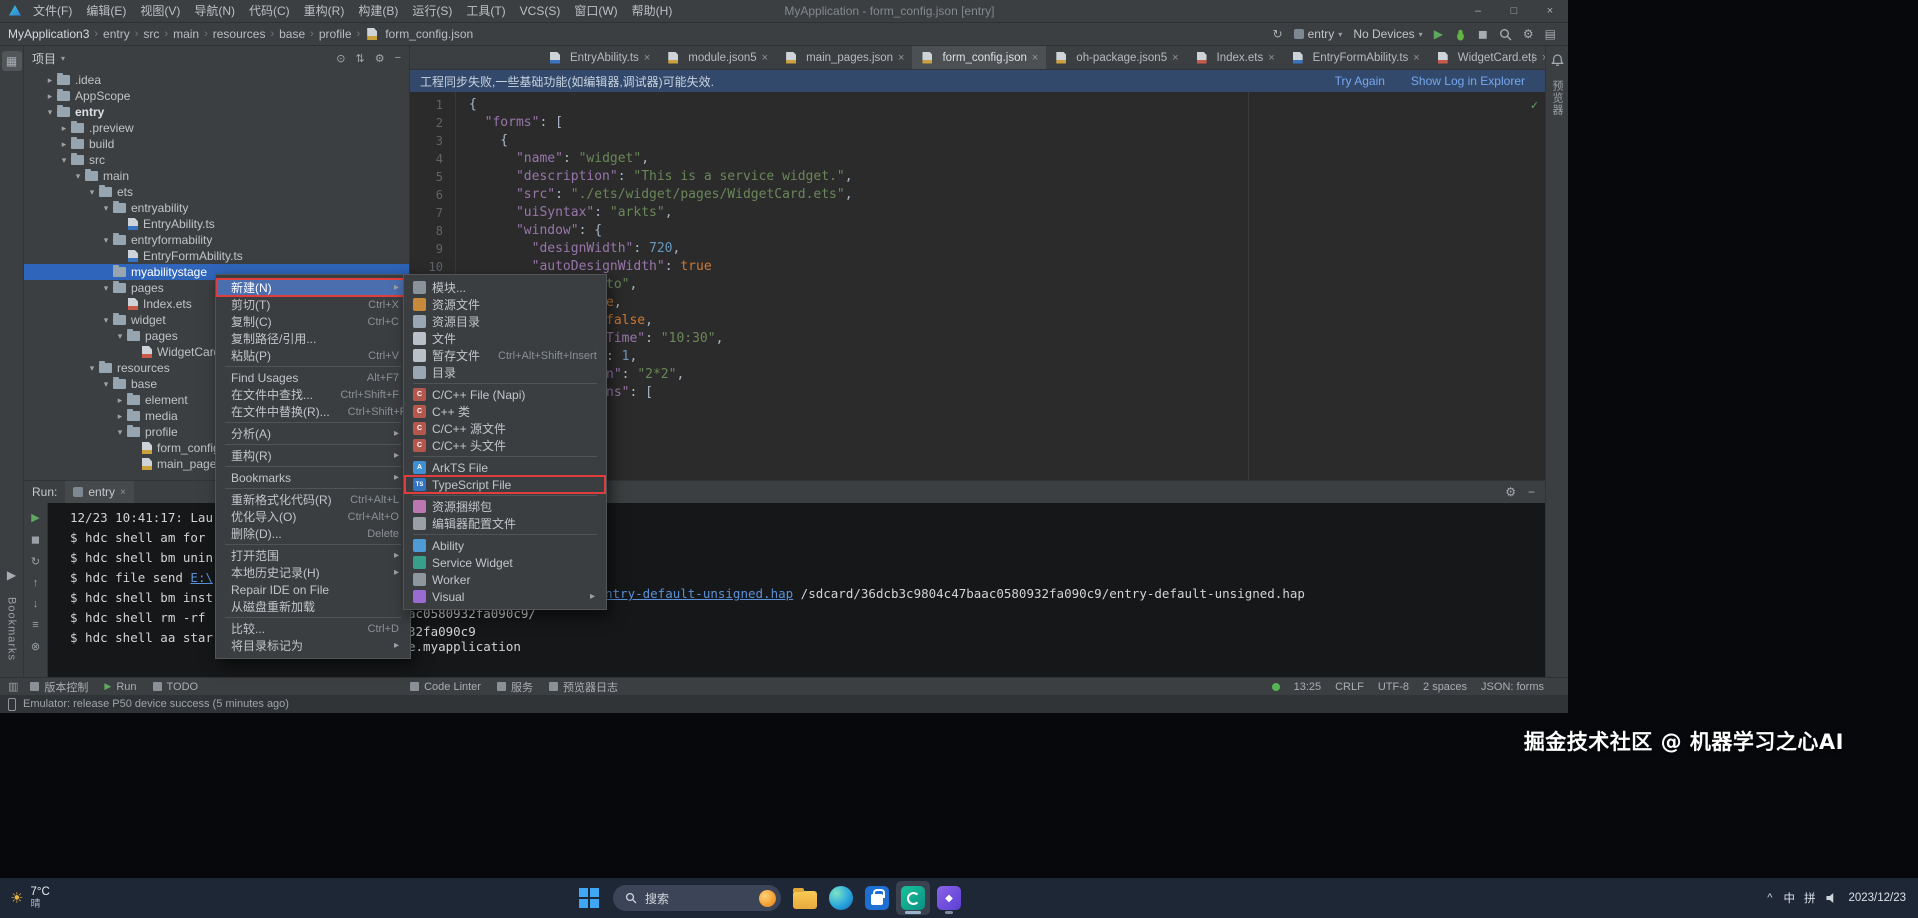 This screenshot has height=918, width=1918. I want to click on bookmarks-tool-button: Bookmarks, so click(12, 629).